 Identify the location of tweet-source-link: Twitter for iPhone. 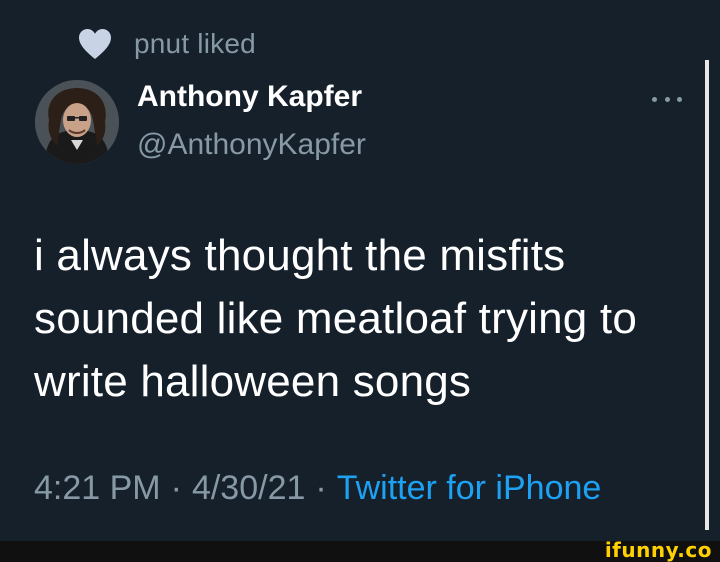
(469, 488).